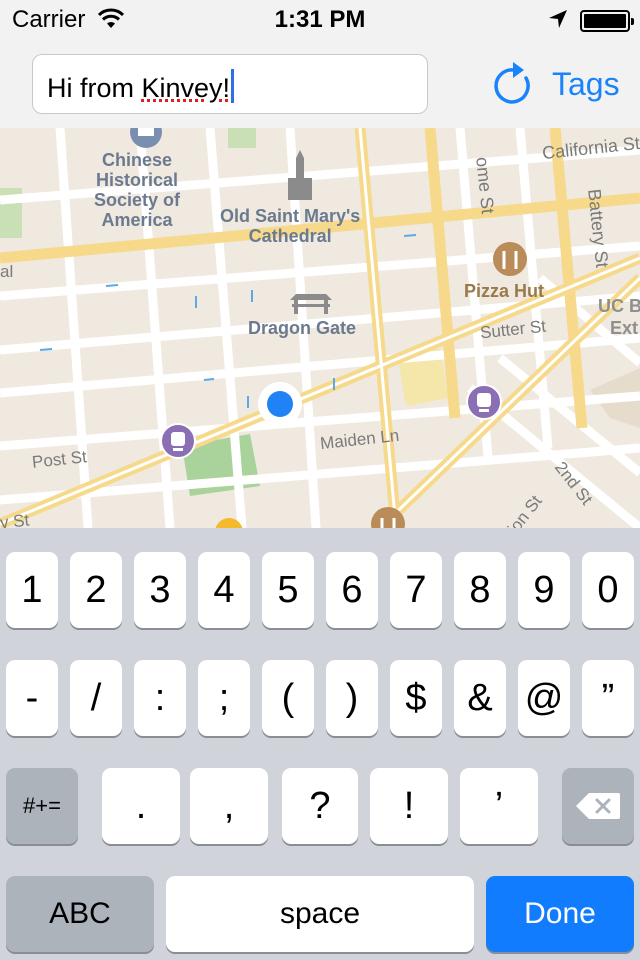  I want to click on backspace-icon, so click(598, 806).